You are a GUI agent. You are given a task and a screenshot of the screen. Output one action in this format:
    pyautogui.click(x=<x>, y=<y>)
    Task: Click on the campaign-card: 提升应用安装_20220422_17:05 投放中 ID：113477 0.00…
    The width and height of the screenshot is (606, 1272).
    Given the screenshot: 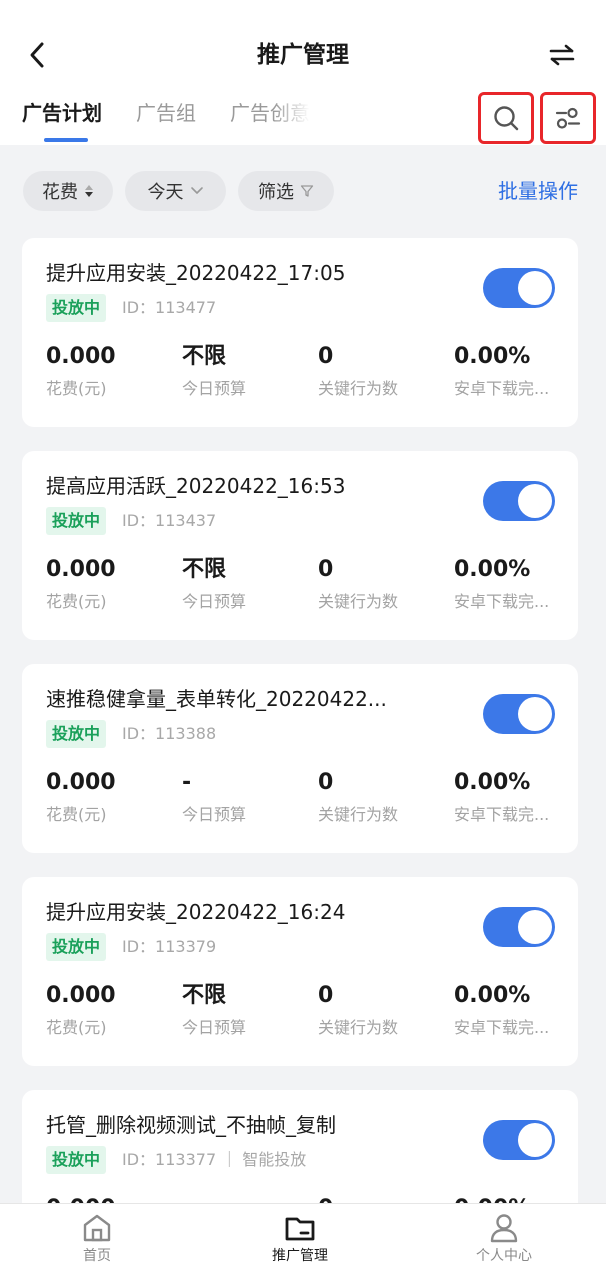 What is the action you would take?
    pyautogui.click(x=300, y=332)
    